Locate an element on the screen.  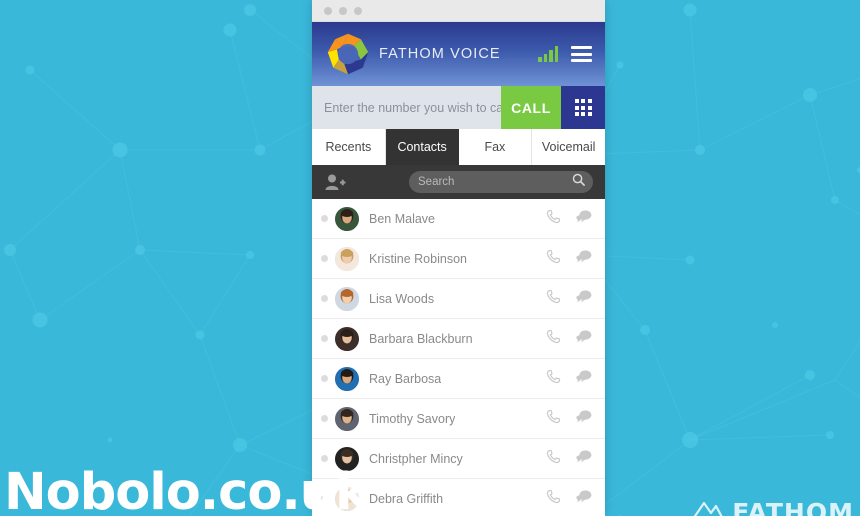
fathom-octagon-logo is located at coordinates (348, 54).